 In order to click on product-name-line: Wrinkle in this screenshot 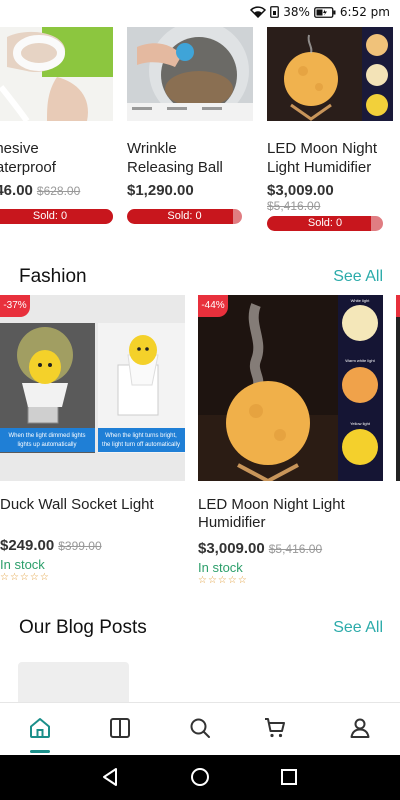, I will do `click(152, 148)`.